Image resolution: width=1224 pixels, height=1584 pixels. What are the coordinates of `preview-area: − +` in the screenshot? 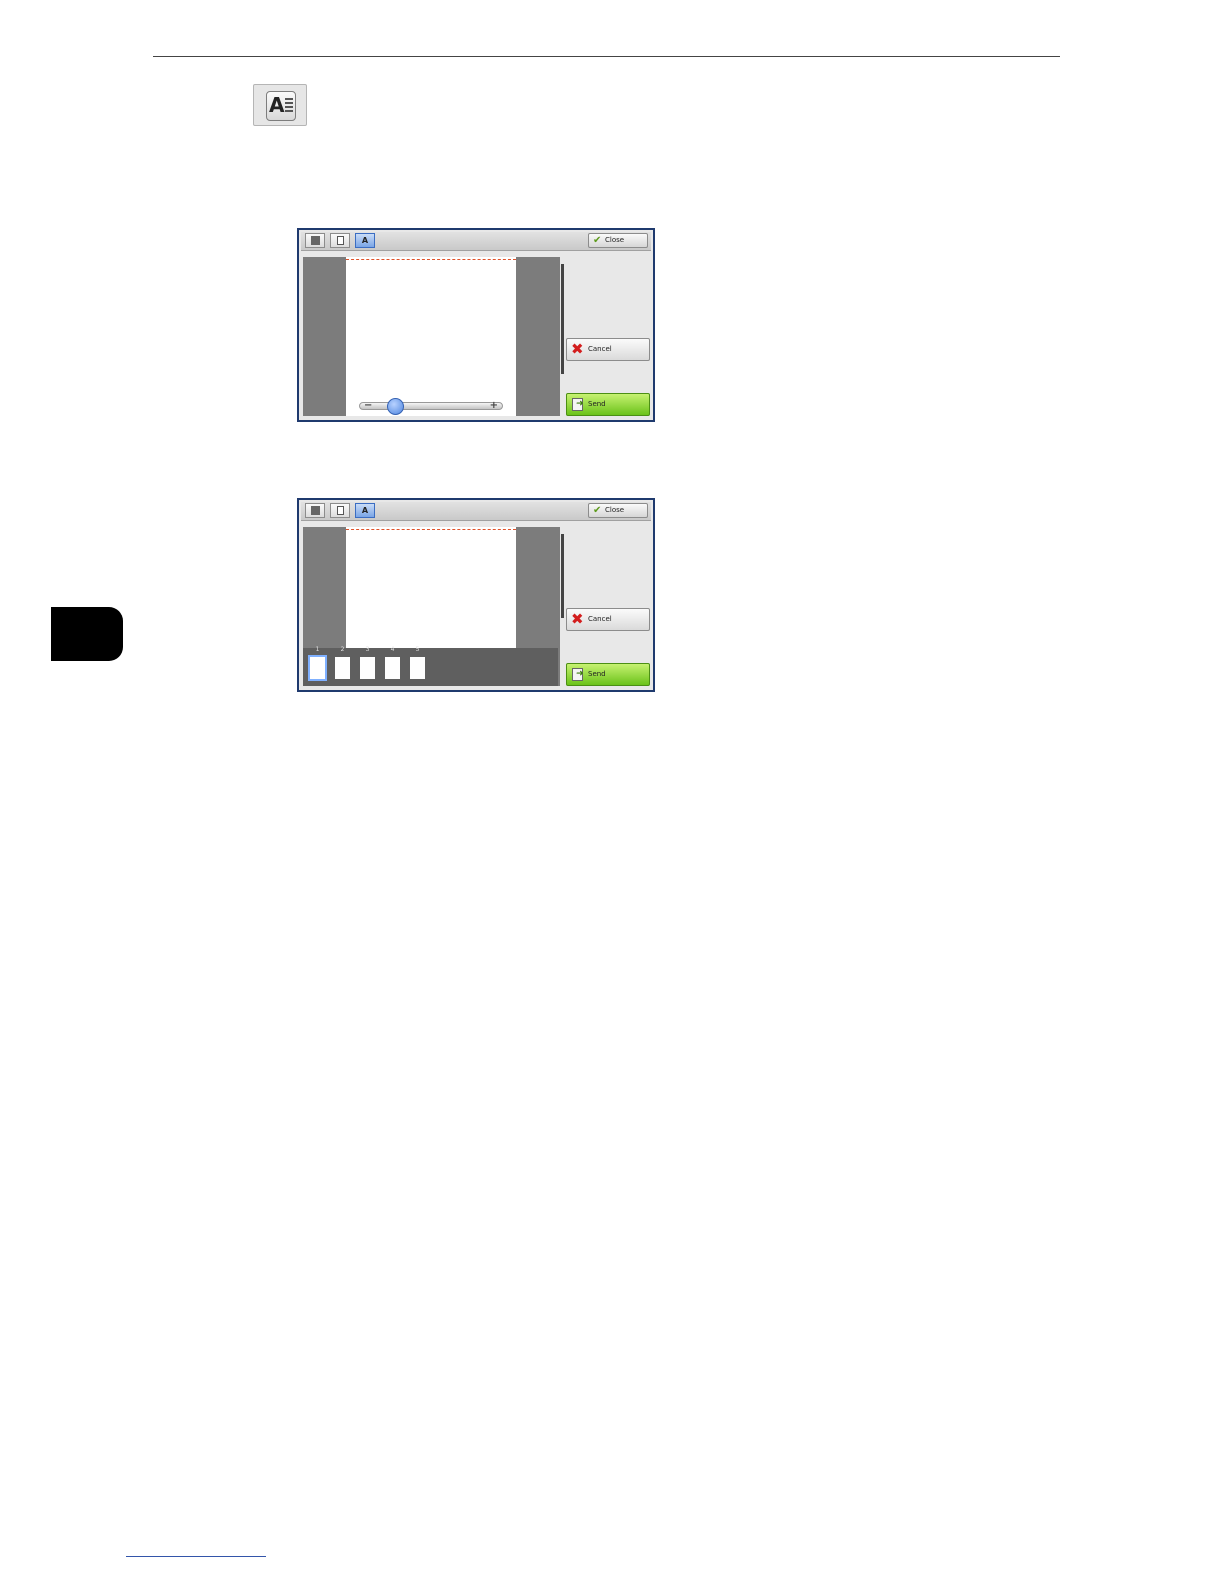 It's located at (433, 336).